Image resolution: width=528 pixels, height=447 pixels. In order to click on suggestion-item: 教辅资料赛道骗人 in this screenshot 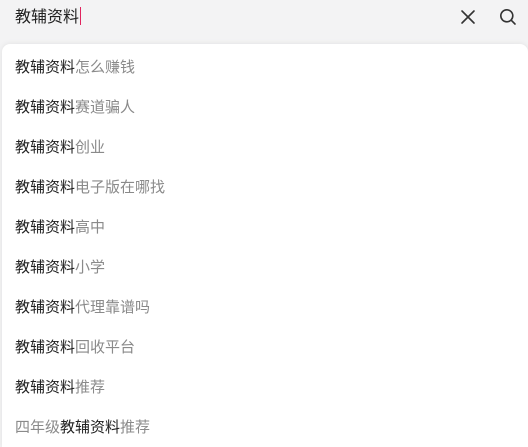, I will do `click(265, 107)`.